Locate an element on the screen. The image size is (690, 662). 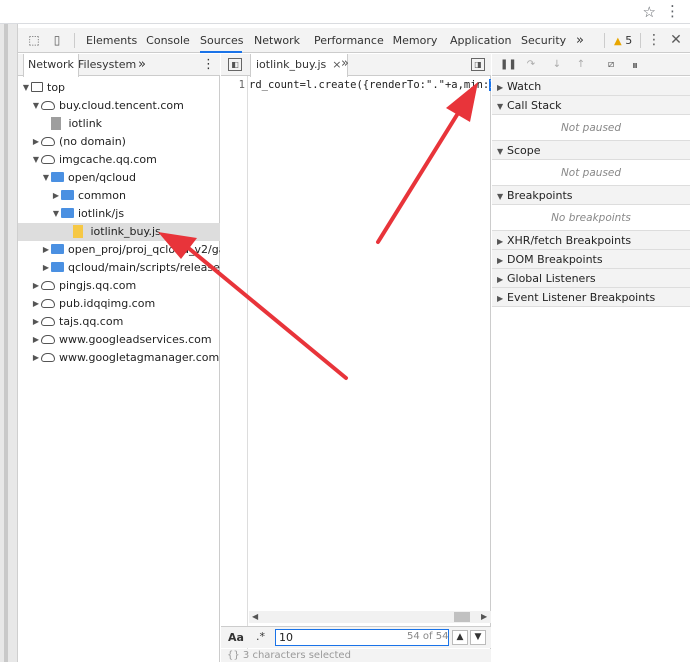
tab-console: Console is located at coordinates (168, 40).